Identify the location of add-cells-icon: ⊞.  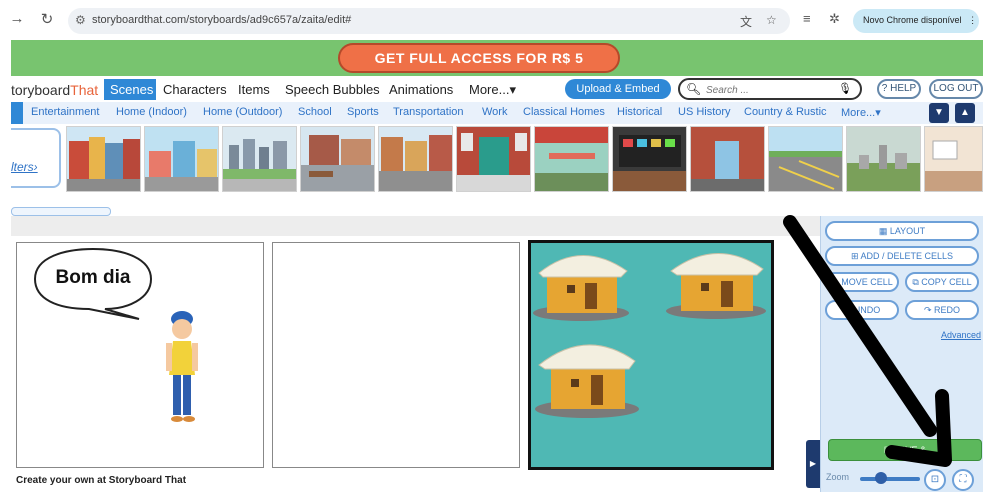
(855, 256).